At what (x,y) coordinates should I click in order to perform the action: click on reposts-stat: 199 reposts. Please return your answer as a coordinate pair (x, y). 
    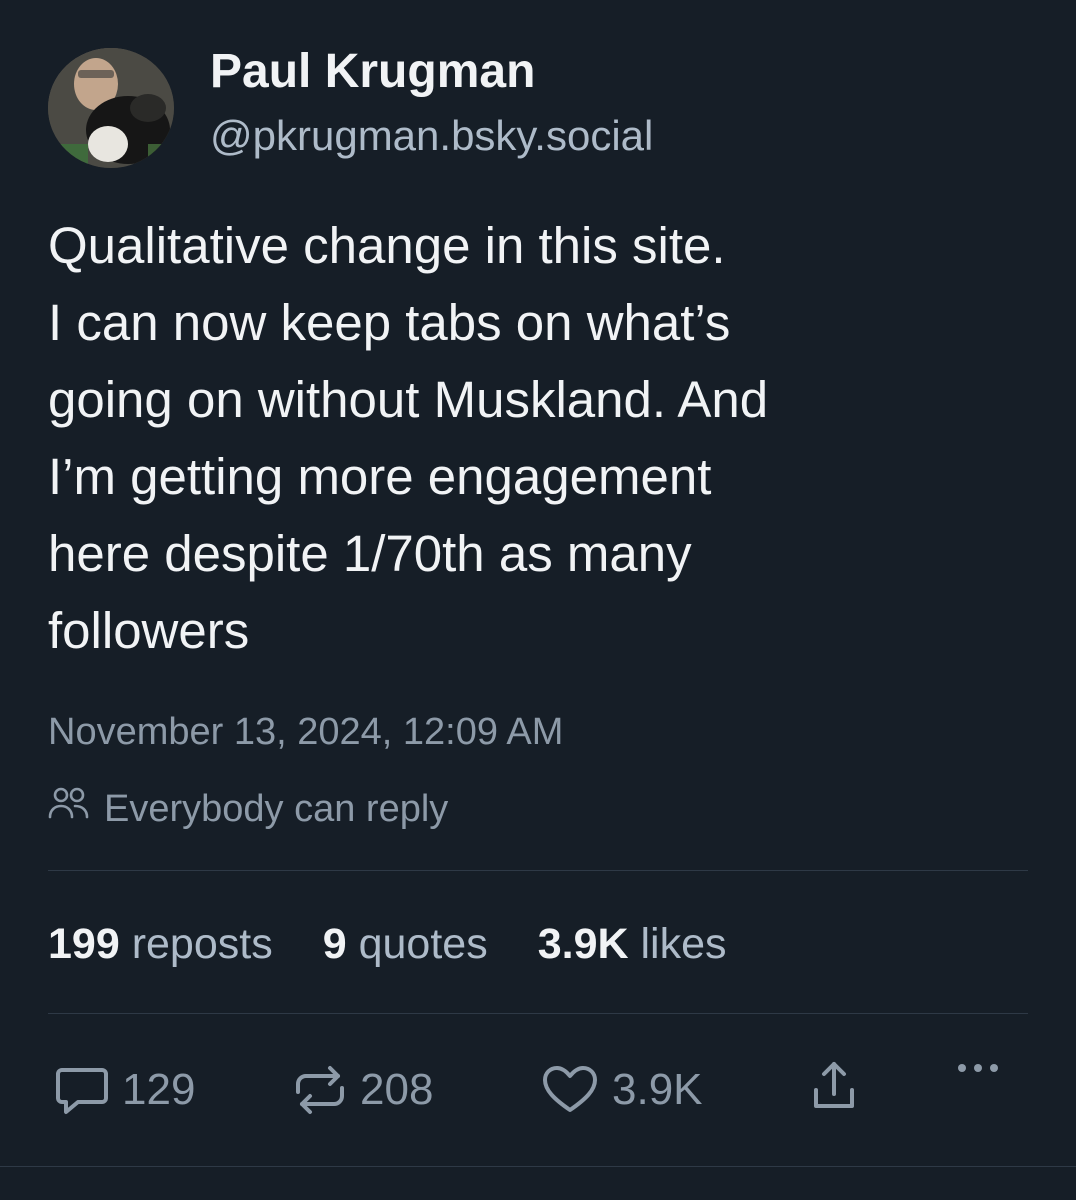
    Looking at the image, I should click on (160, 944).